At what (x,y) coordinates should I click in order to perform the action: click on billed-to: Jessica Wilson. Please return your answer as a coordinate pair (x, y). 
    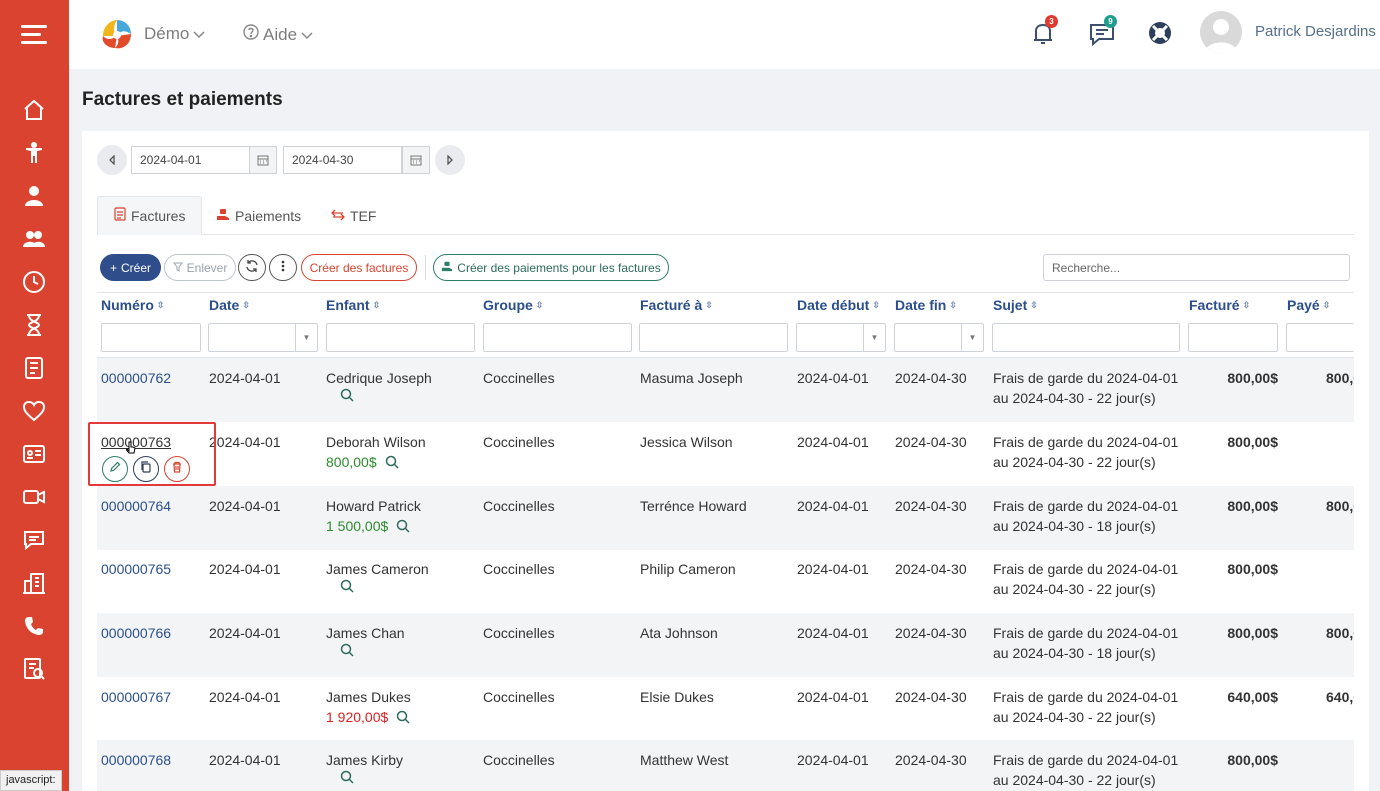
    Looking at the image, I should click on (686, 442).